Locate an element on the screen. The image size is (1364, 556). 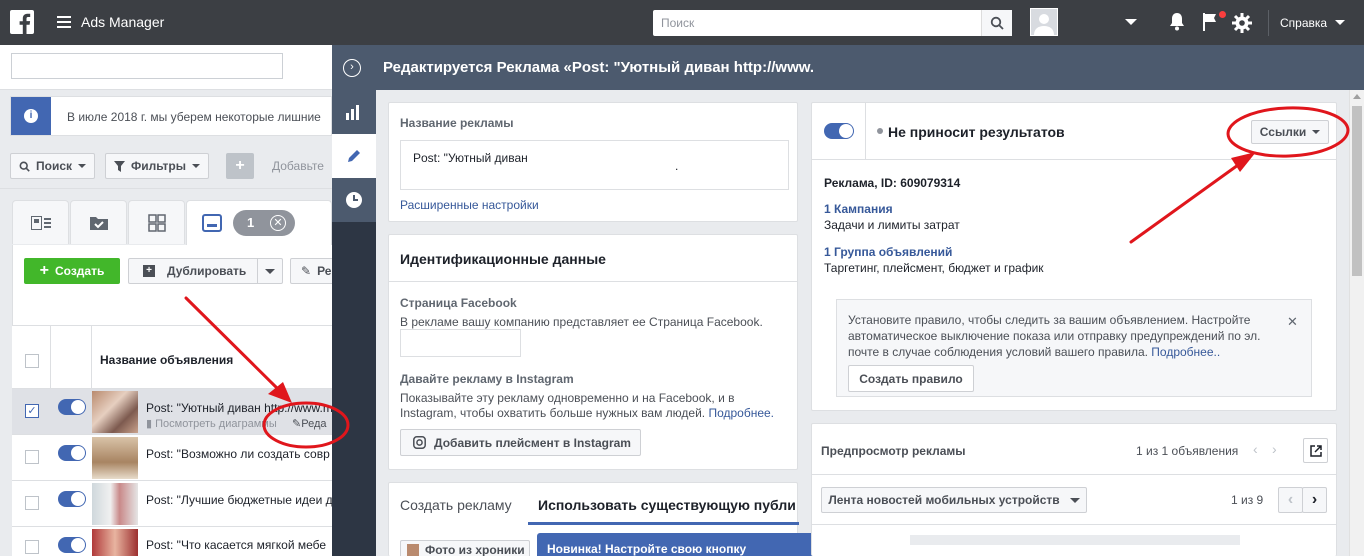
duplicate-button: + Дублировать is located at coordinates (205, 271).